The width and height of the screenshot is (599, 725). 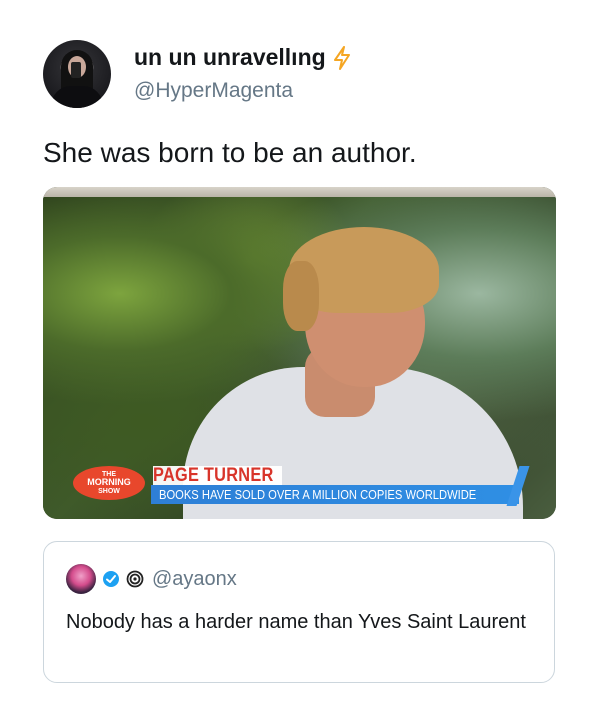 I want to click on logo-line-2: MORNING, so click(x=109, y=482).